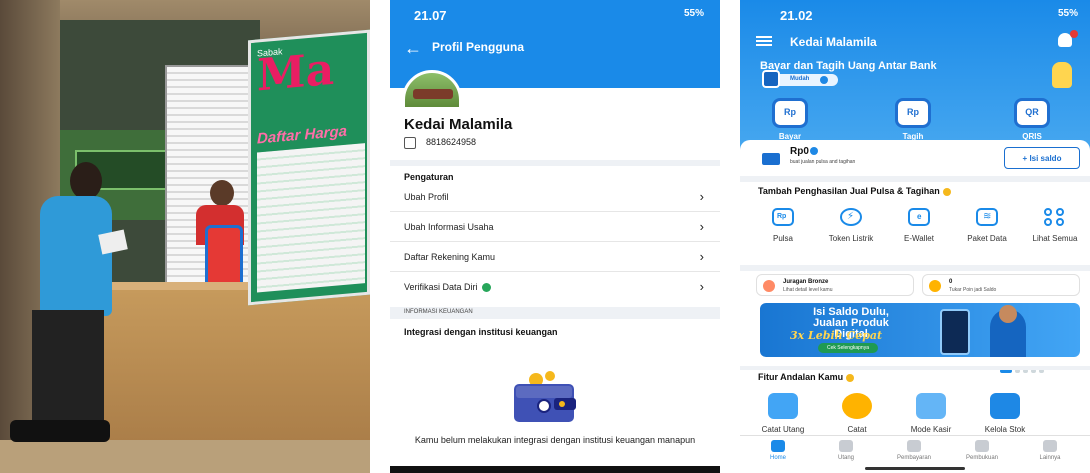 The width and height of the screenshot is (1090, 473). Describe the element at coordinates (955, 332) in the screenshot. I see `phone-illustration` at that location.